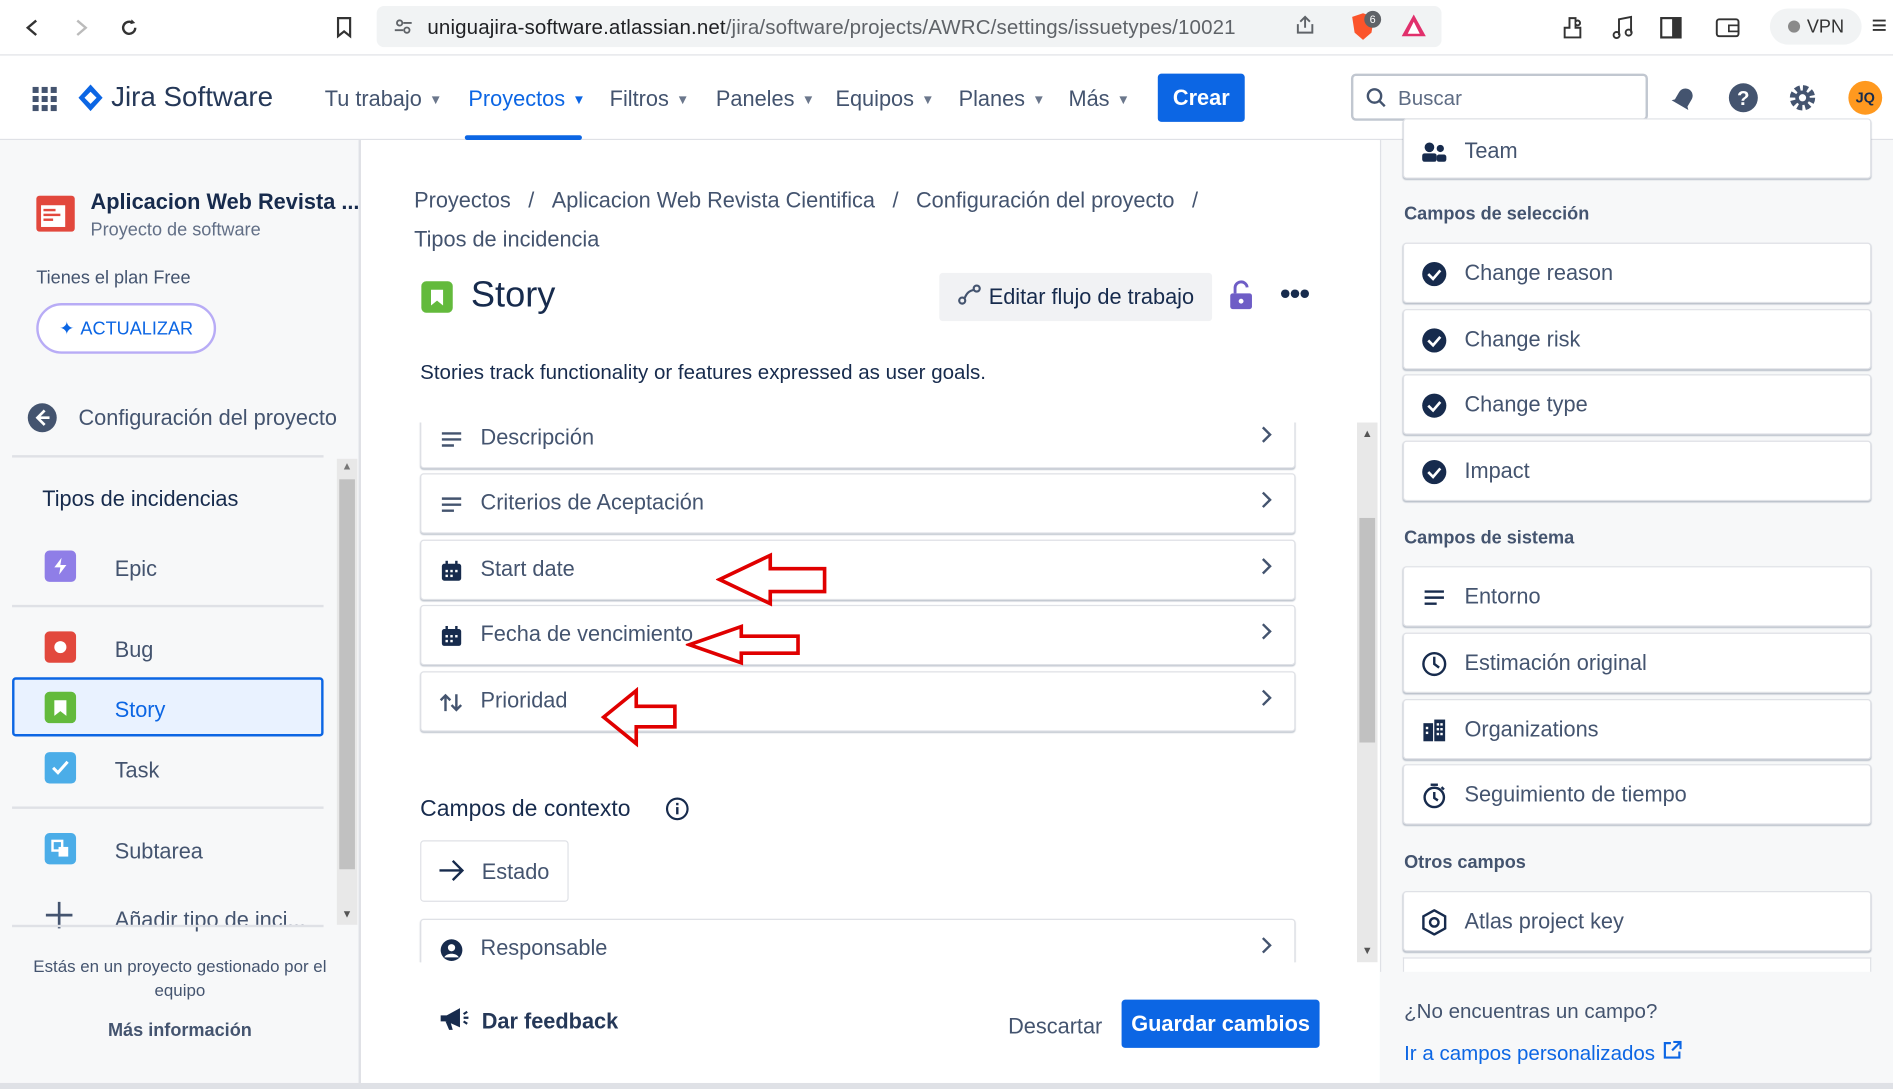 This screenshot has width=1893, height=1089. I want to click on app-switcher-icon, so click(44, 102).